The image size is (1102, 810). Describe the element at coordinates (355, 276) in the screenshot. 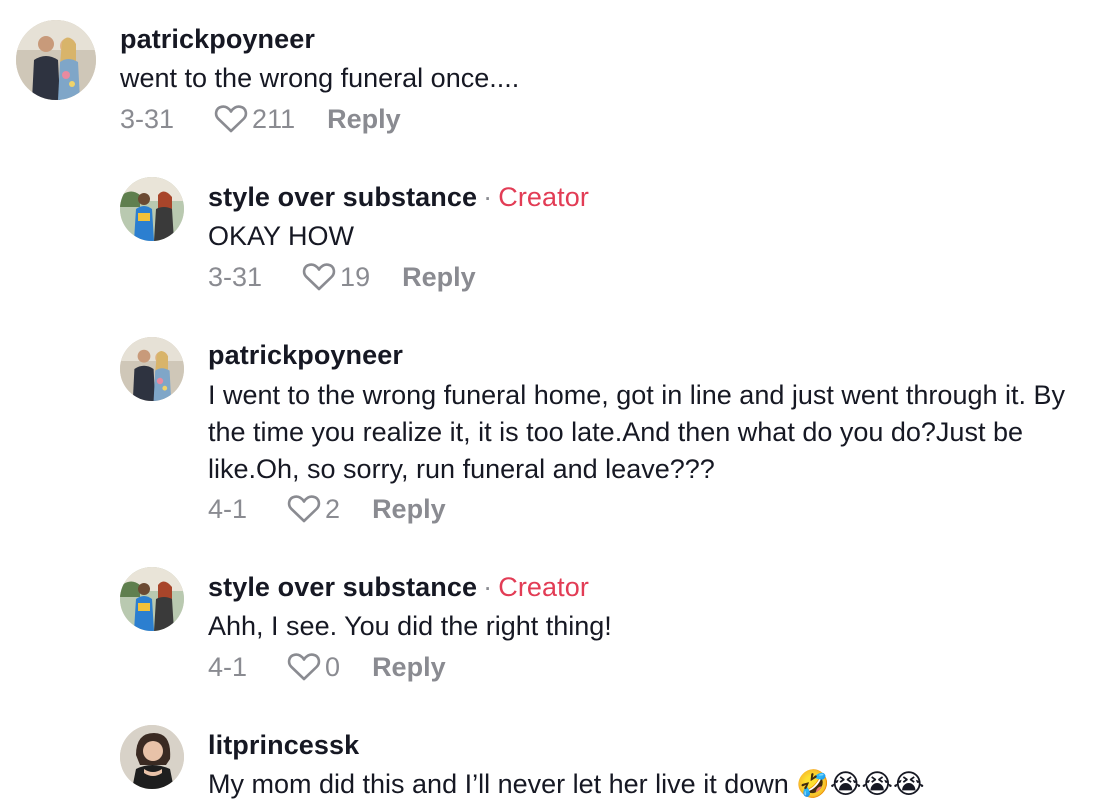

I see `like-count: 19` at that location.